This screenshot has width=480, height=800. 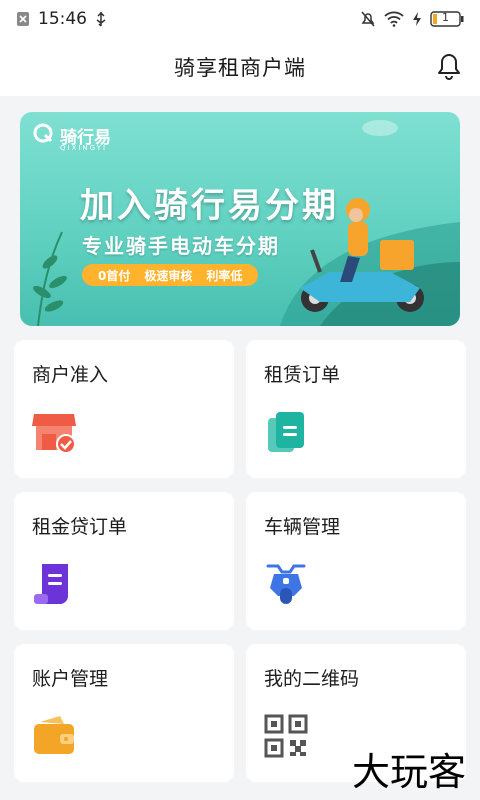 I want to click on menu-card-account-management: 账户管理, so click(x=124, y=713).